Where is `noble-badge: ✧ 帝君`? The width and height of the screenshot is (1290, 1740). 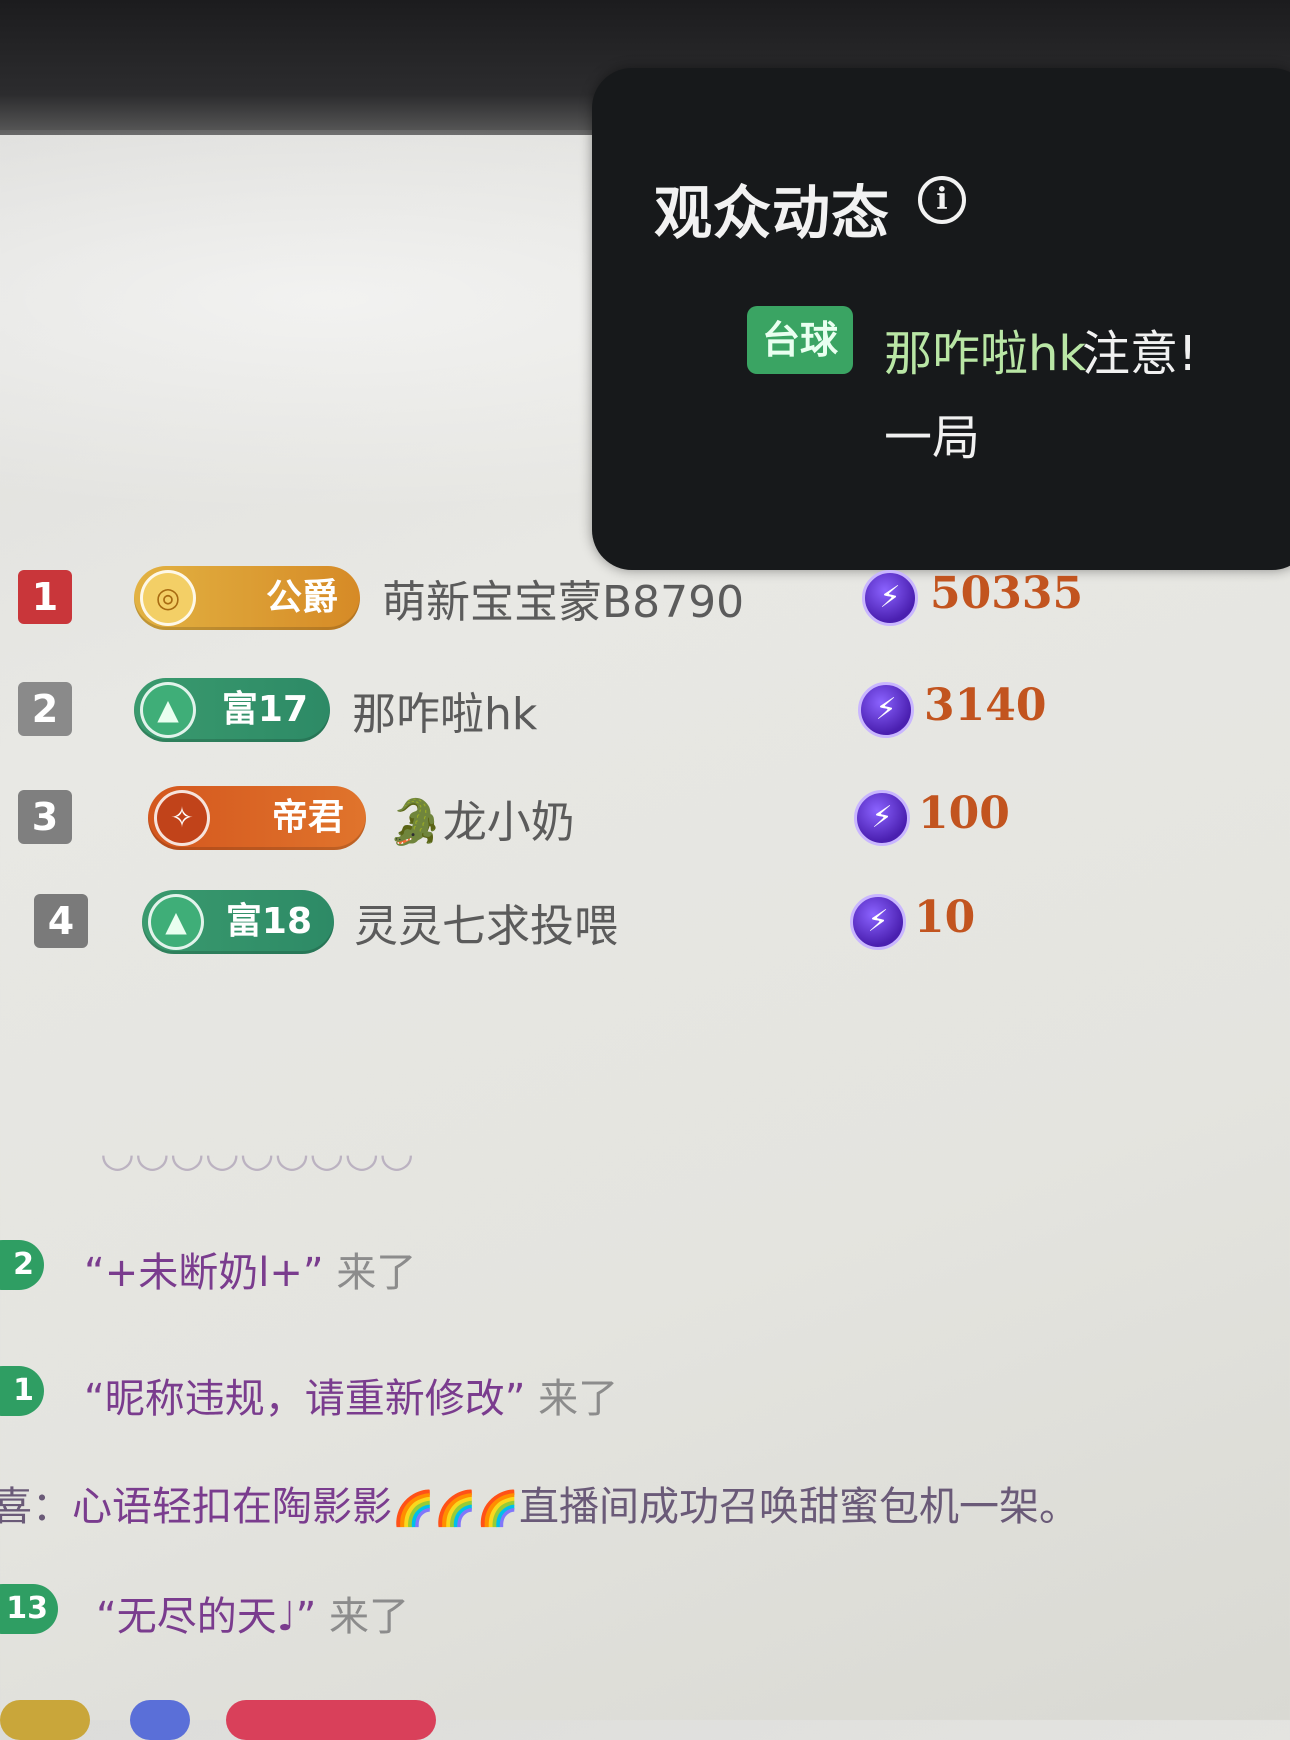 noble-badge: ✧ 帝君 is located at coordinates (257, 818).